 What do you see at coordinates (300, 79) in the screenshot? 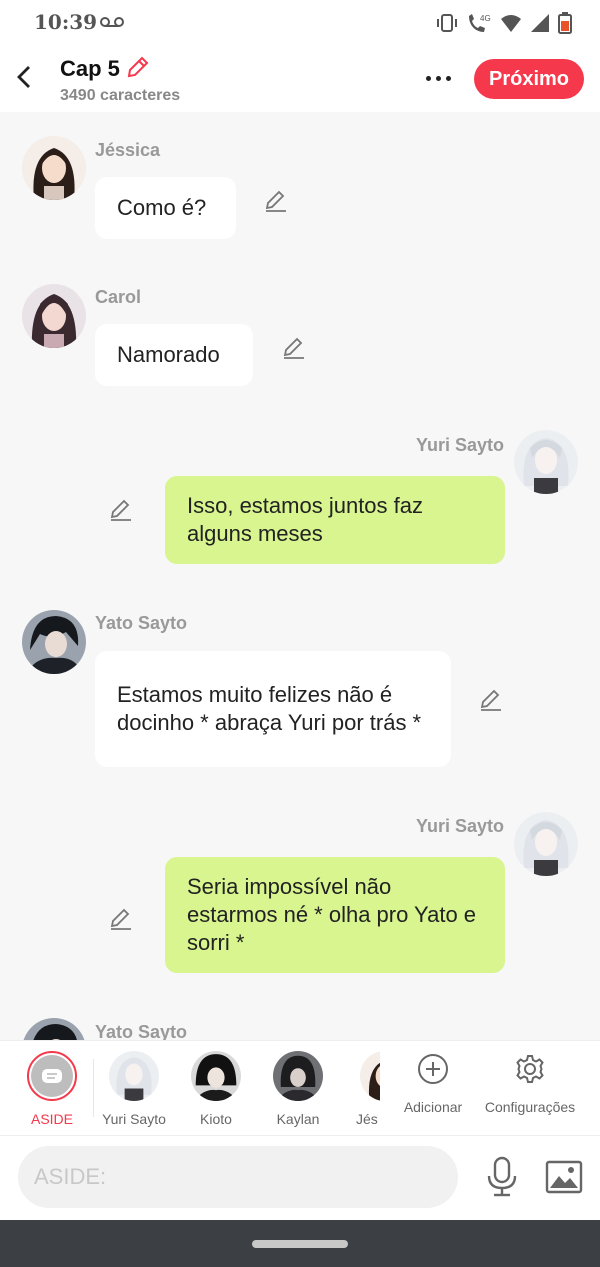
I see `chapter-header: Cap 5 3490 caracteres Próximo` at bounding box center [300, 79].